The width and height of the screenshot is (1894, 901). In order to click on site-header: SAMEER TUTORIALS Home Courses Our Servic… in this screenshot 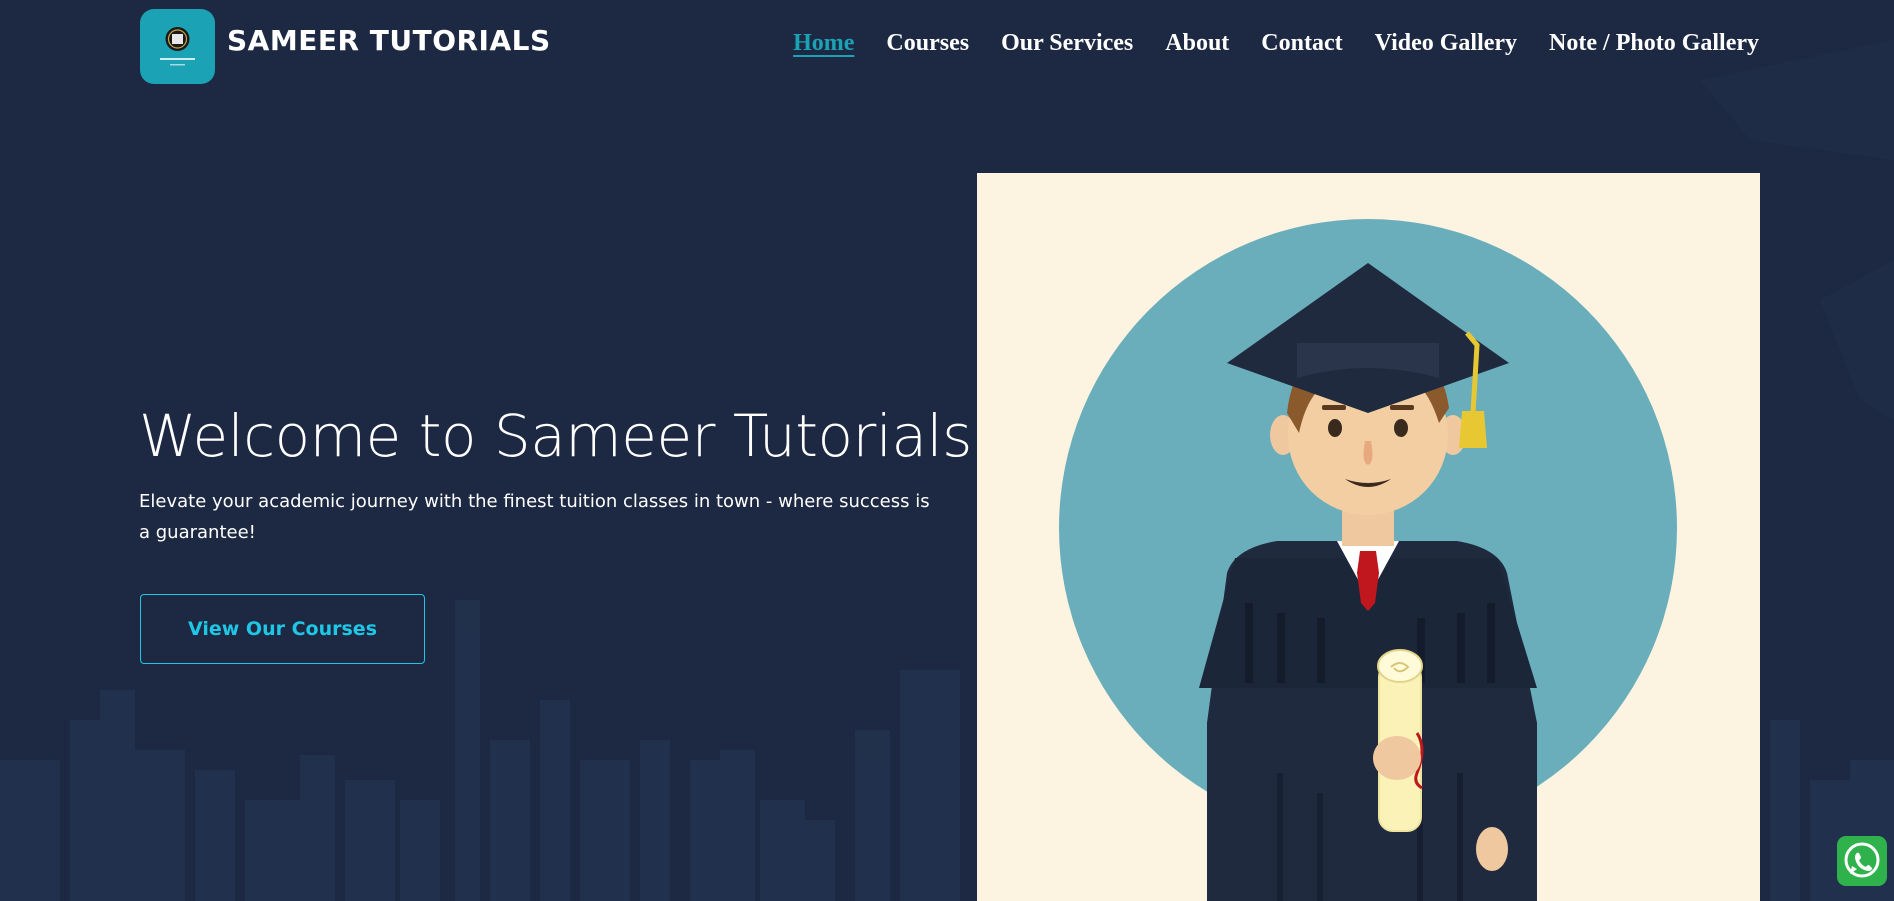, I will do `click(947, 50)`.